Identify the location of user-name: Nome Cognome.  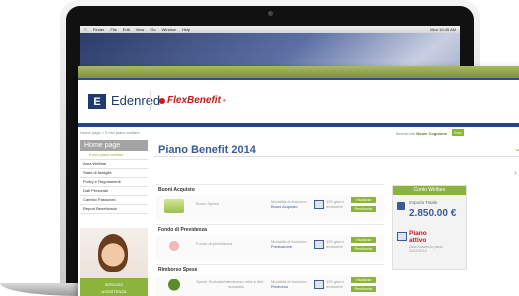
(431, 133).